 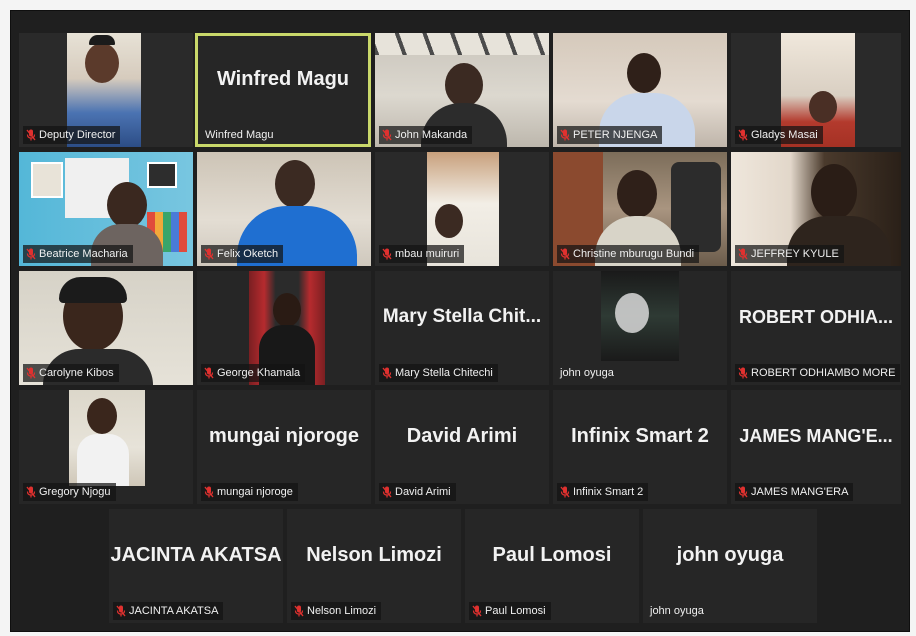 What do you see at coordinates (106, 209) in the screenshot?
I see `participant-tile: Beatrice Macharia` at bounding box center [106, 209].